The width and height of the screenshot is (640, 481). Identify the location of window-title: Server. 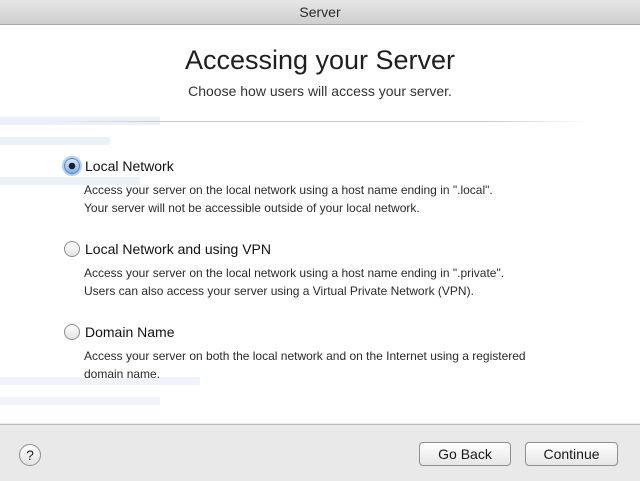
(320, 12).